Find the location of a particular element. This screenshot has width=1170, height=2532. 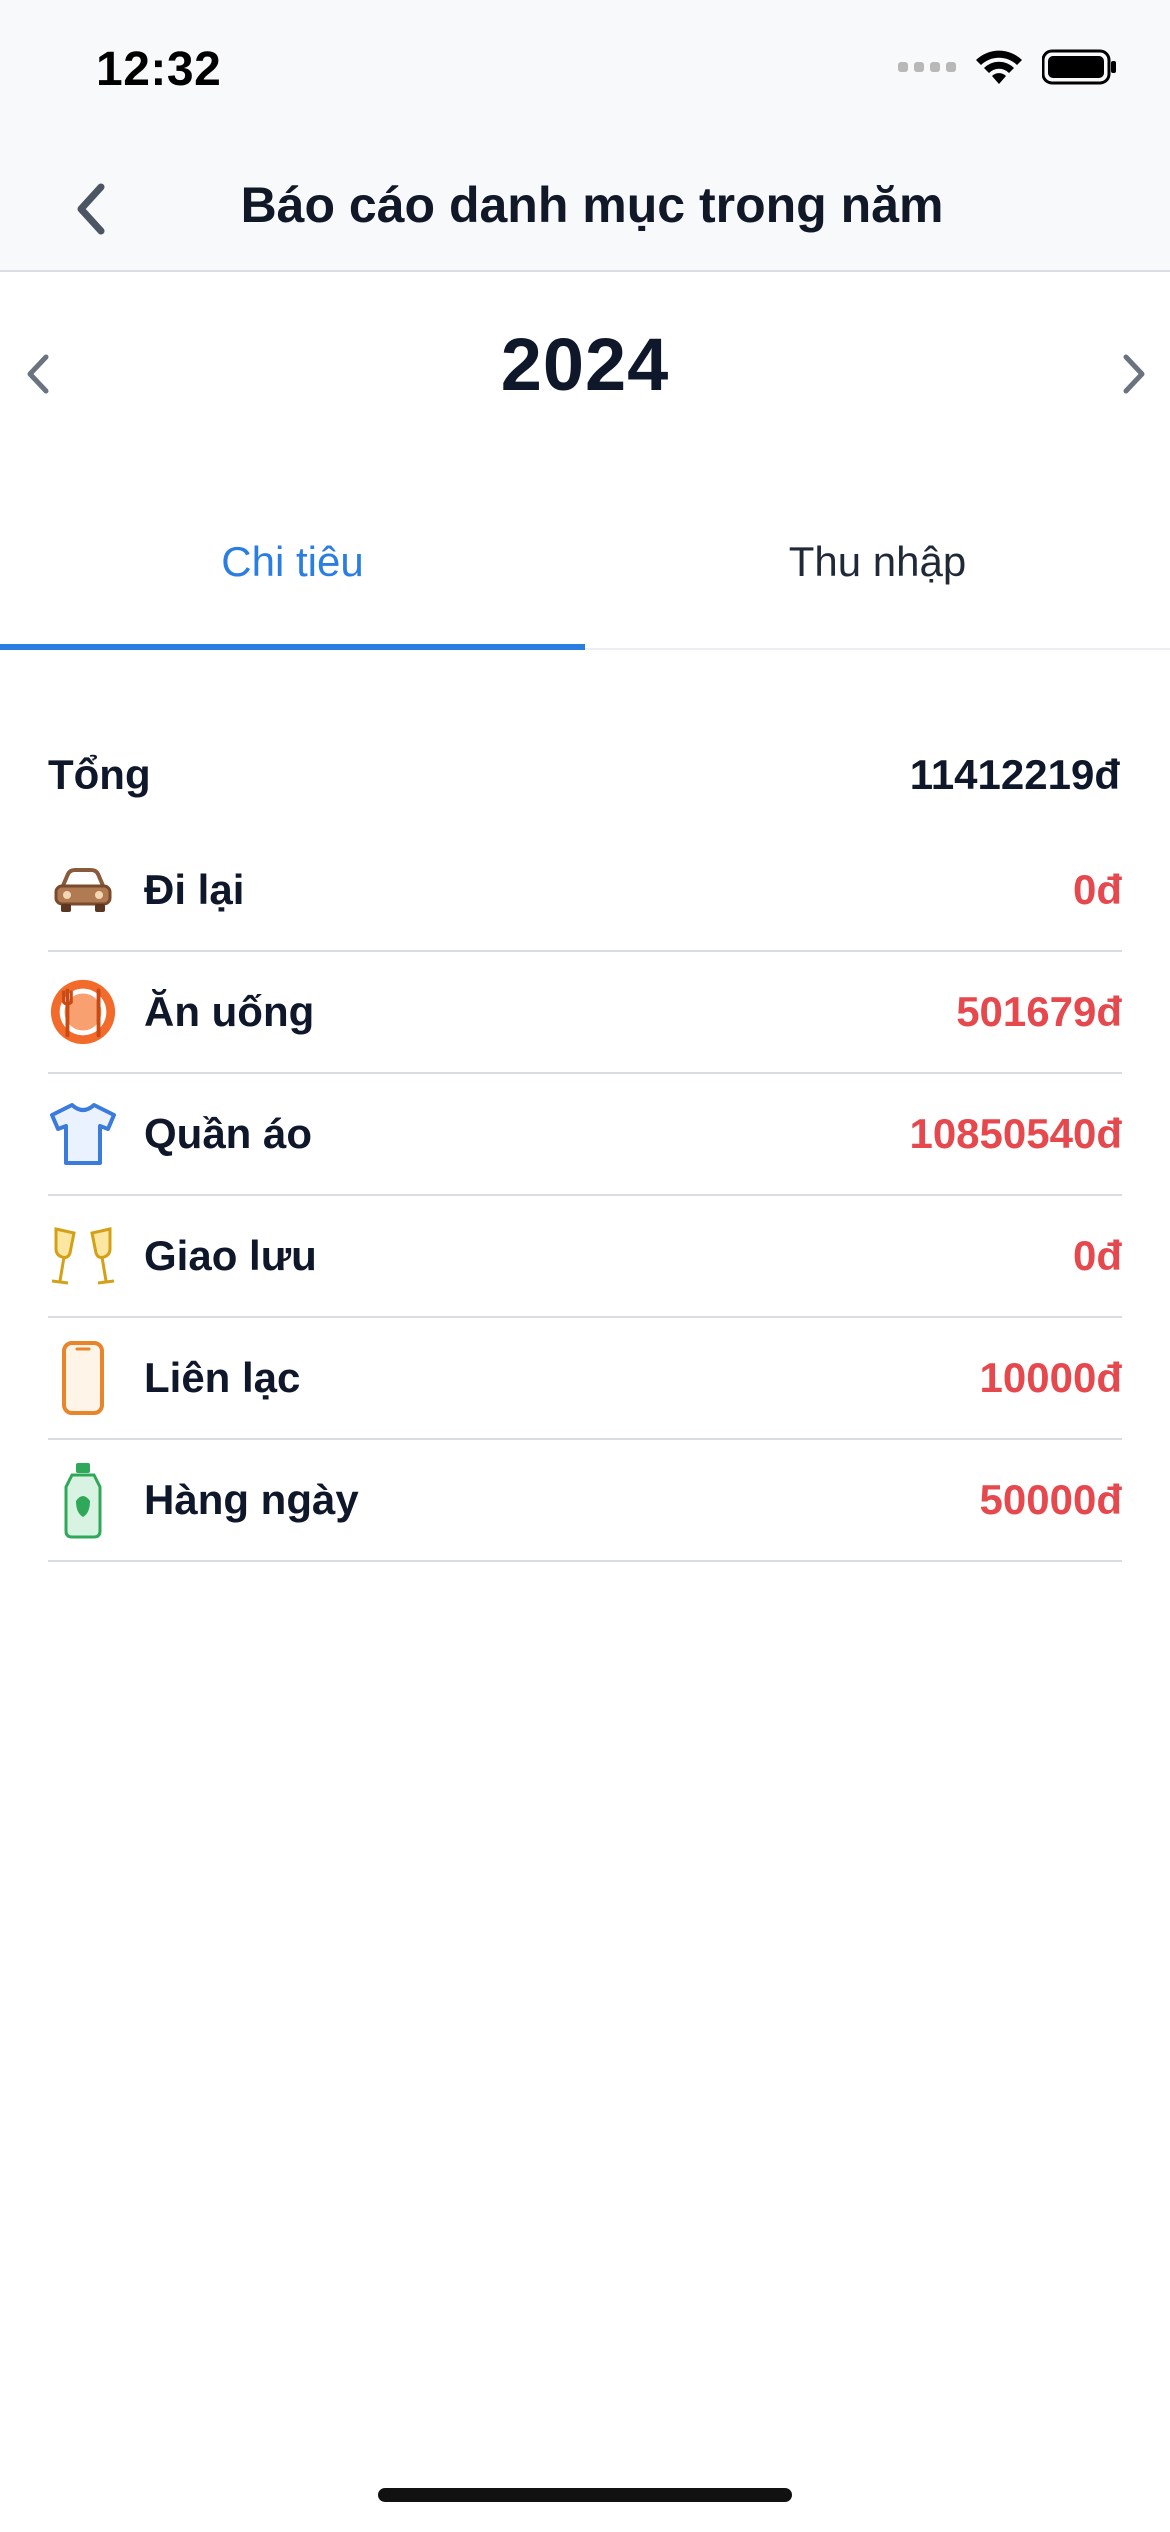

tab-bar: Chi tiêu Thu nhập is located at coordinates (585, 575).